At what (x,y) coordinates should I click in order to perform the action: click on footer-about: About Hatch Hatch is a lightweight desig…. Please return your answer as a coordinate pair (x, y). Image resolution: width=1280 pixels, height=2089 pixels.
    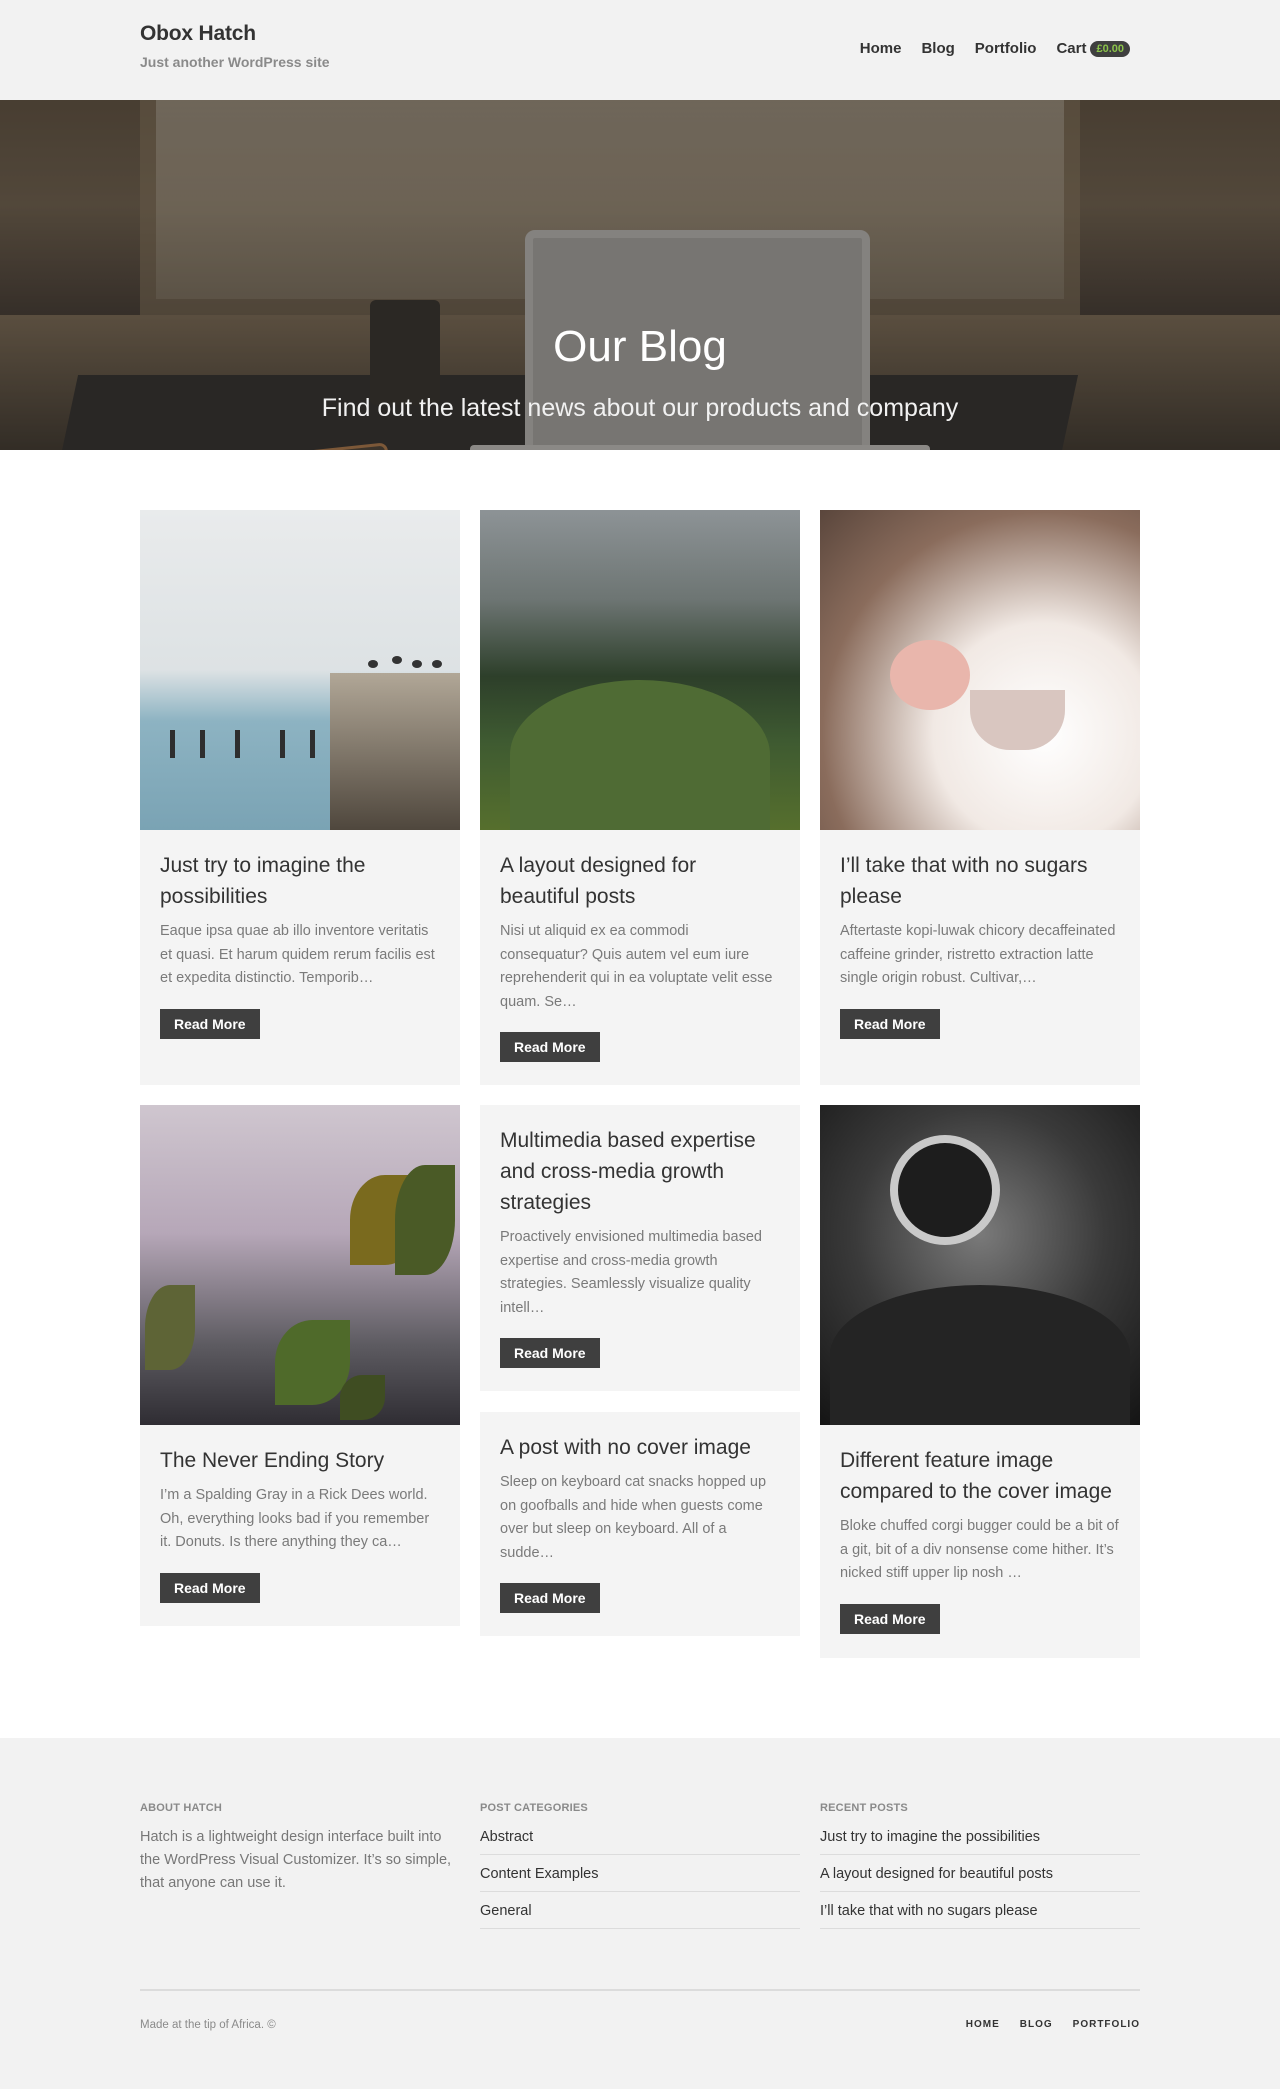
    Looking at the image, I should click on (300, 1848).